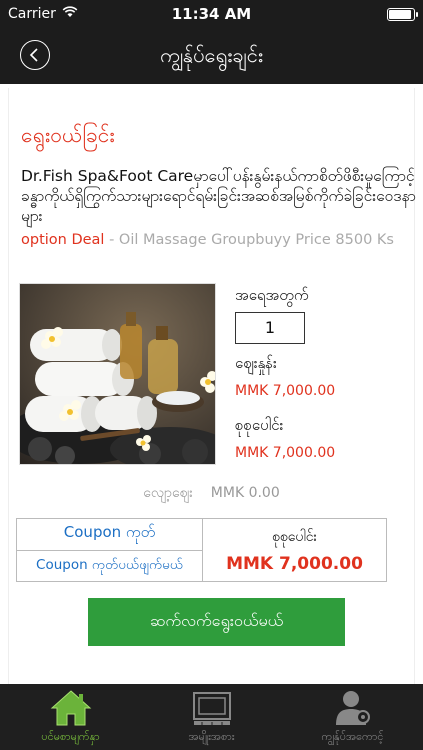  I want to click on product-image, so click(117, 374).